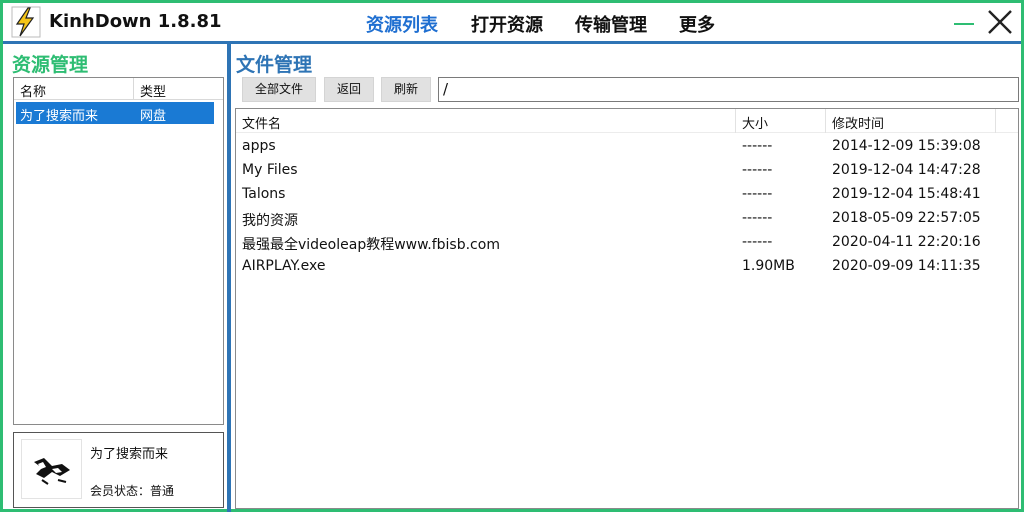 The width and height of the screenshot is (1024, 512). I want to click on file-row: AIRPLAY.exe 1.90MB 2020-09-09 14:11:35, so click(627, 267).